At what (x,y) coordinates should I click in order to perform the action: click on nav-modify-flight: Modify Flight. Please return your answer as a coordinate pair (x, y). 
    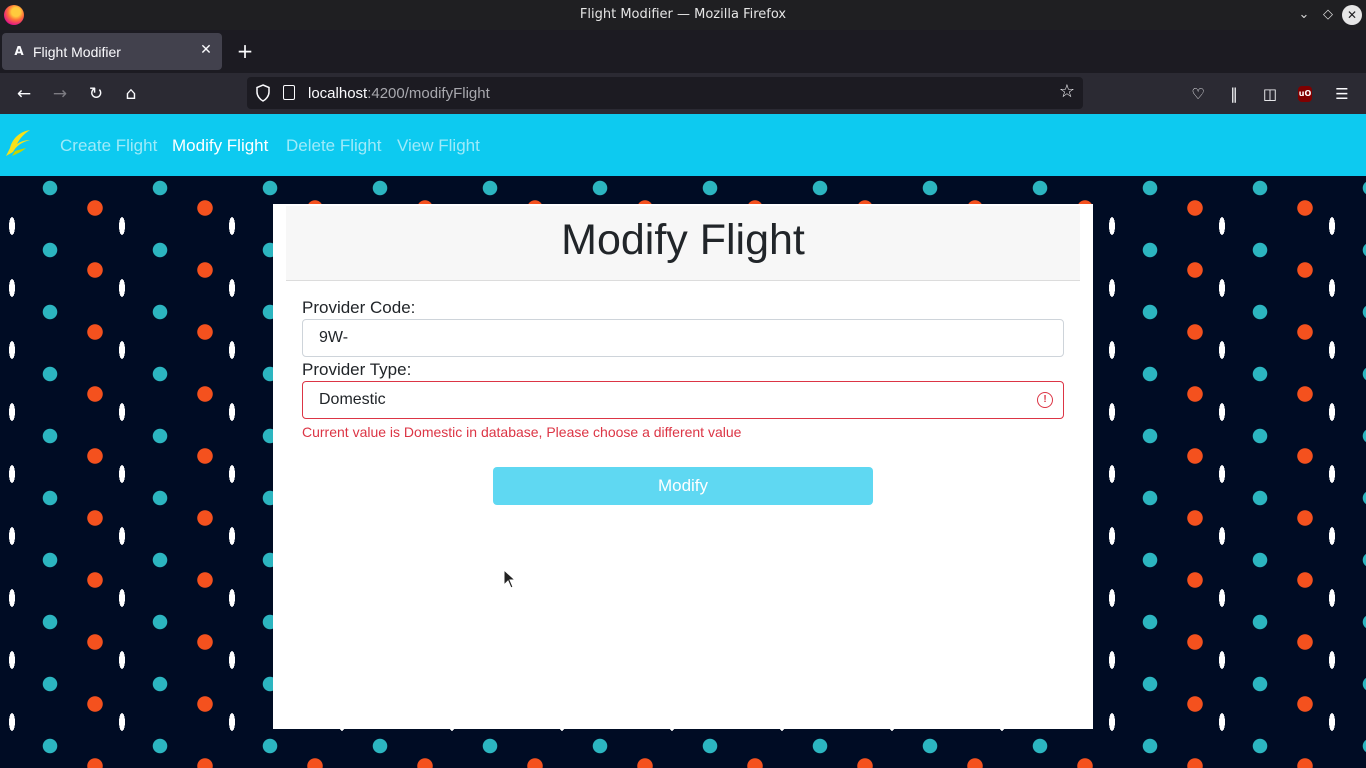
    Looking at the image, I should click on (220, 146).